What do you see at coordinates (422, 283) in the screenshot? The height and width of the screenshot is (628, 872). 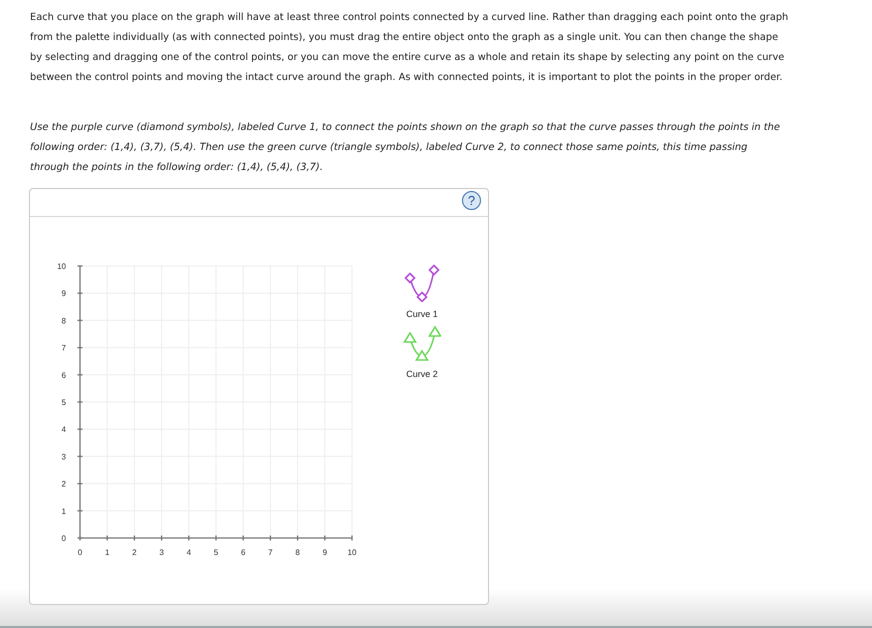 I see `diamond-curve-icon` at bounding box center [422, 283].